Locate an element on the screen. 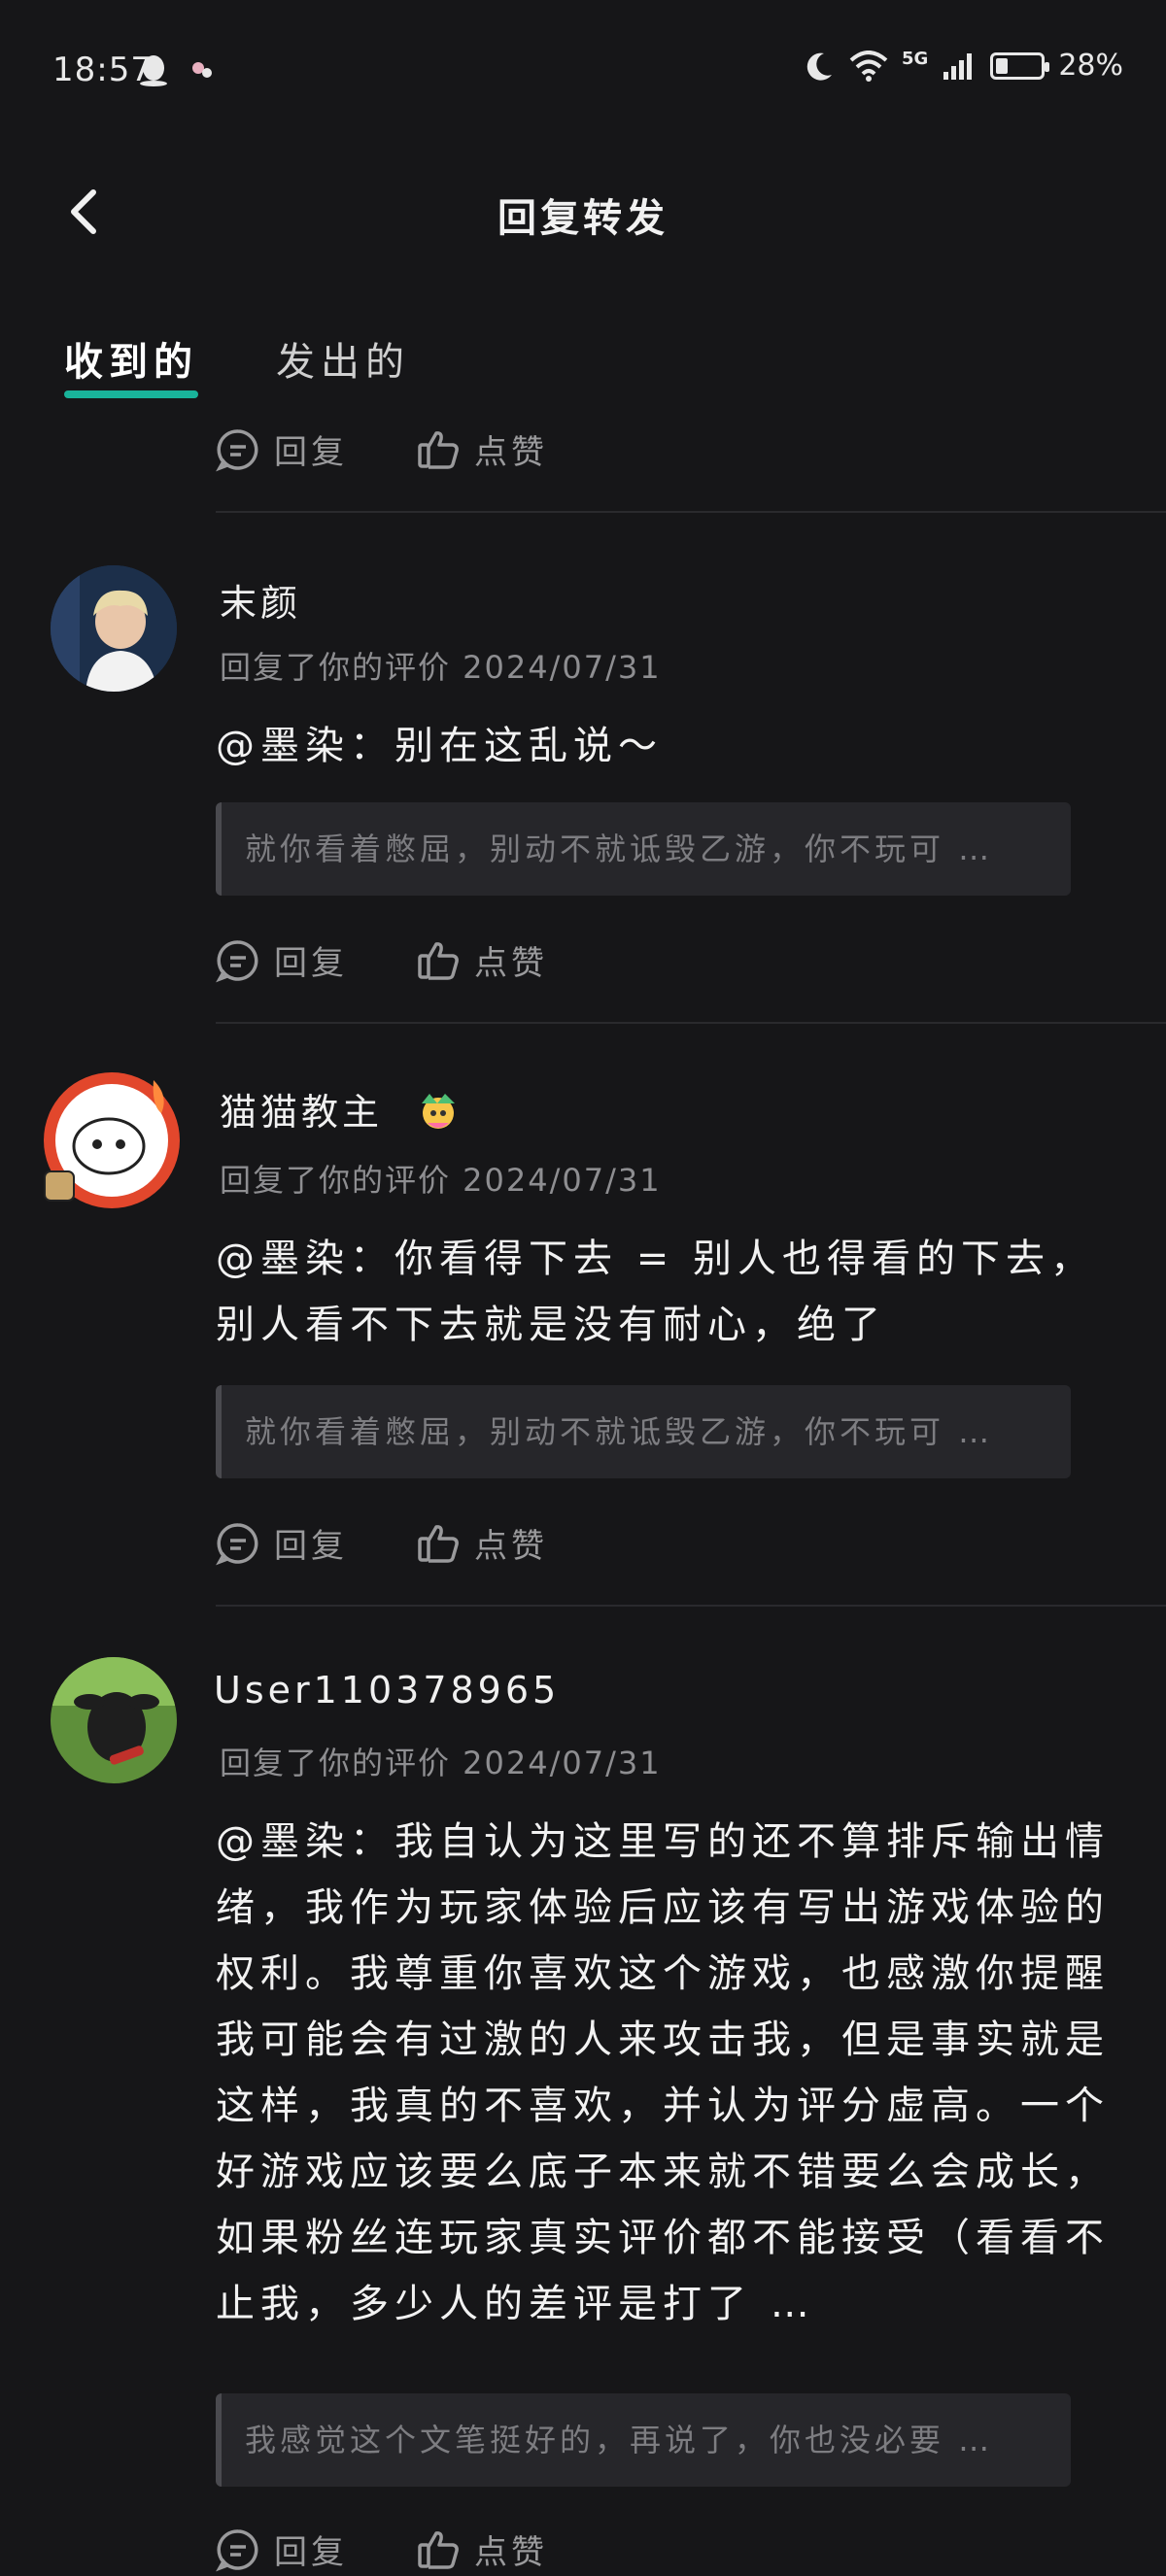 The image size is (1166, 2576). tab-bar: 收到的 发出的 is located at coordinates (237, 367).